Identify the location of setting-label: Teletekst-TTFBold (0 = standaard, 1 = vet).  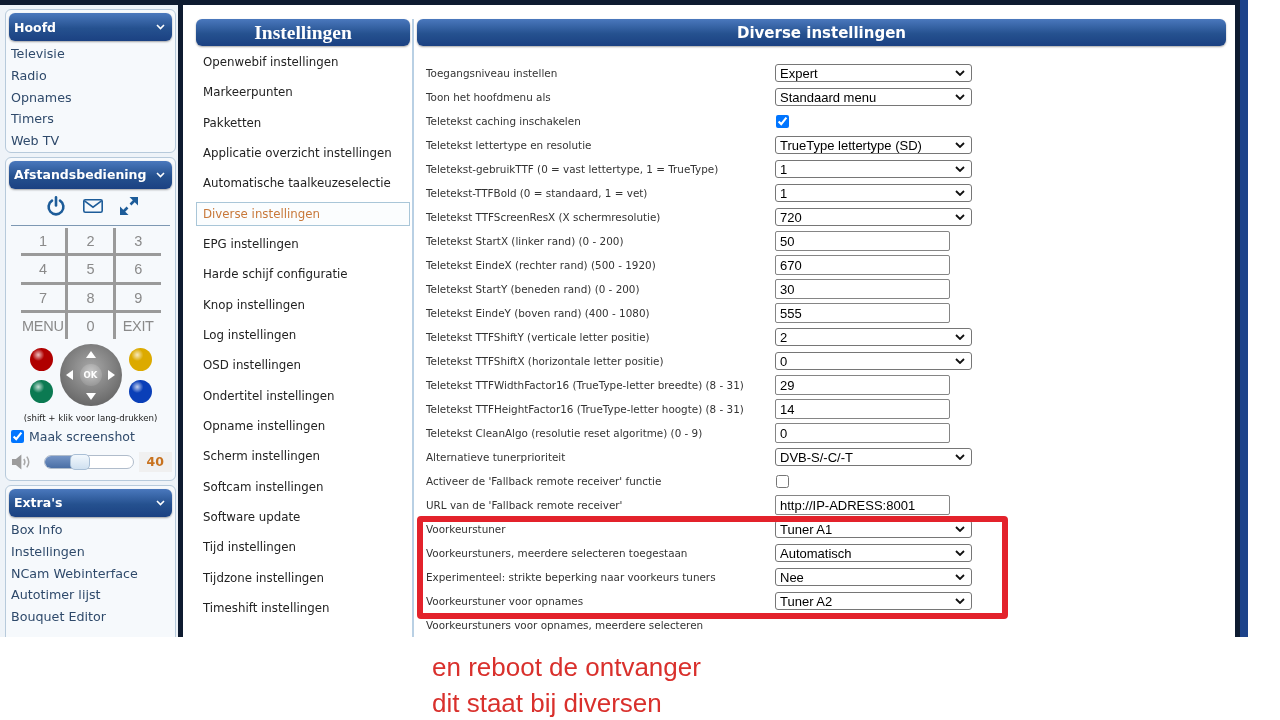
(537, 193).